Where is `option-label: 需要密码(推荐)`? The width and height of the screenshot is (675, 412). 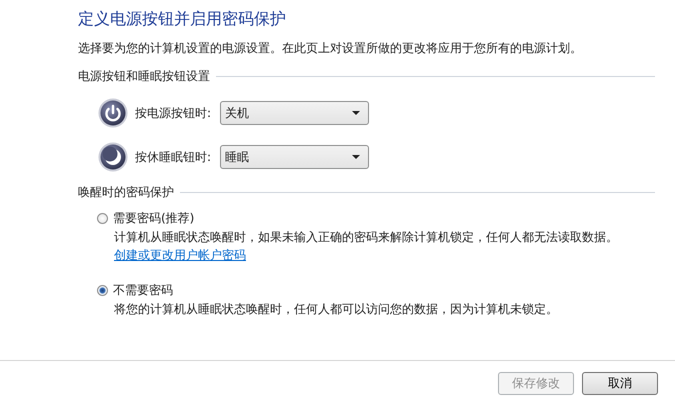 option-label: 需要密码(推荐) is located at coordinates (153, 218).